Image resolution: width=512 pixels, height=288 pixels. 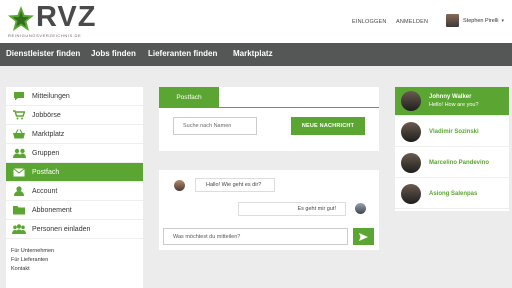 What do you see at coordinates (74, 172) in the screenshot?
I see `sidebar-item-postfach: Postfach` at bounding box center [74, 172].